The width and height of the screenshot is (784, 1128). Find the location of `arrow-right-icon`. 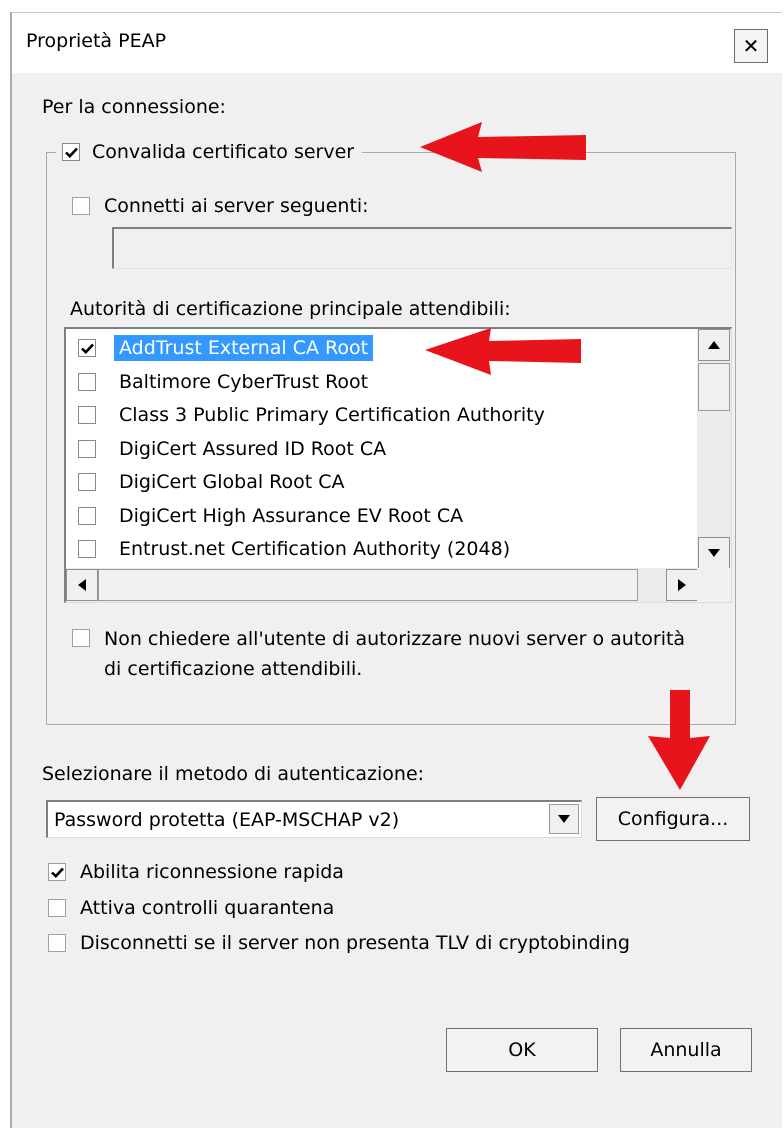

arrow-right-icon is located at coordinates (682, 585).